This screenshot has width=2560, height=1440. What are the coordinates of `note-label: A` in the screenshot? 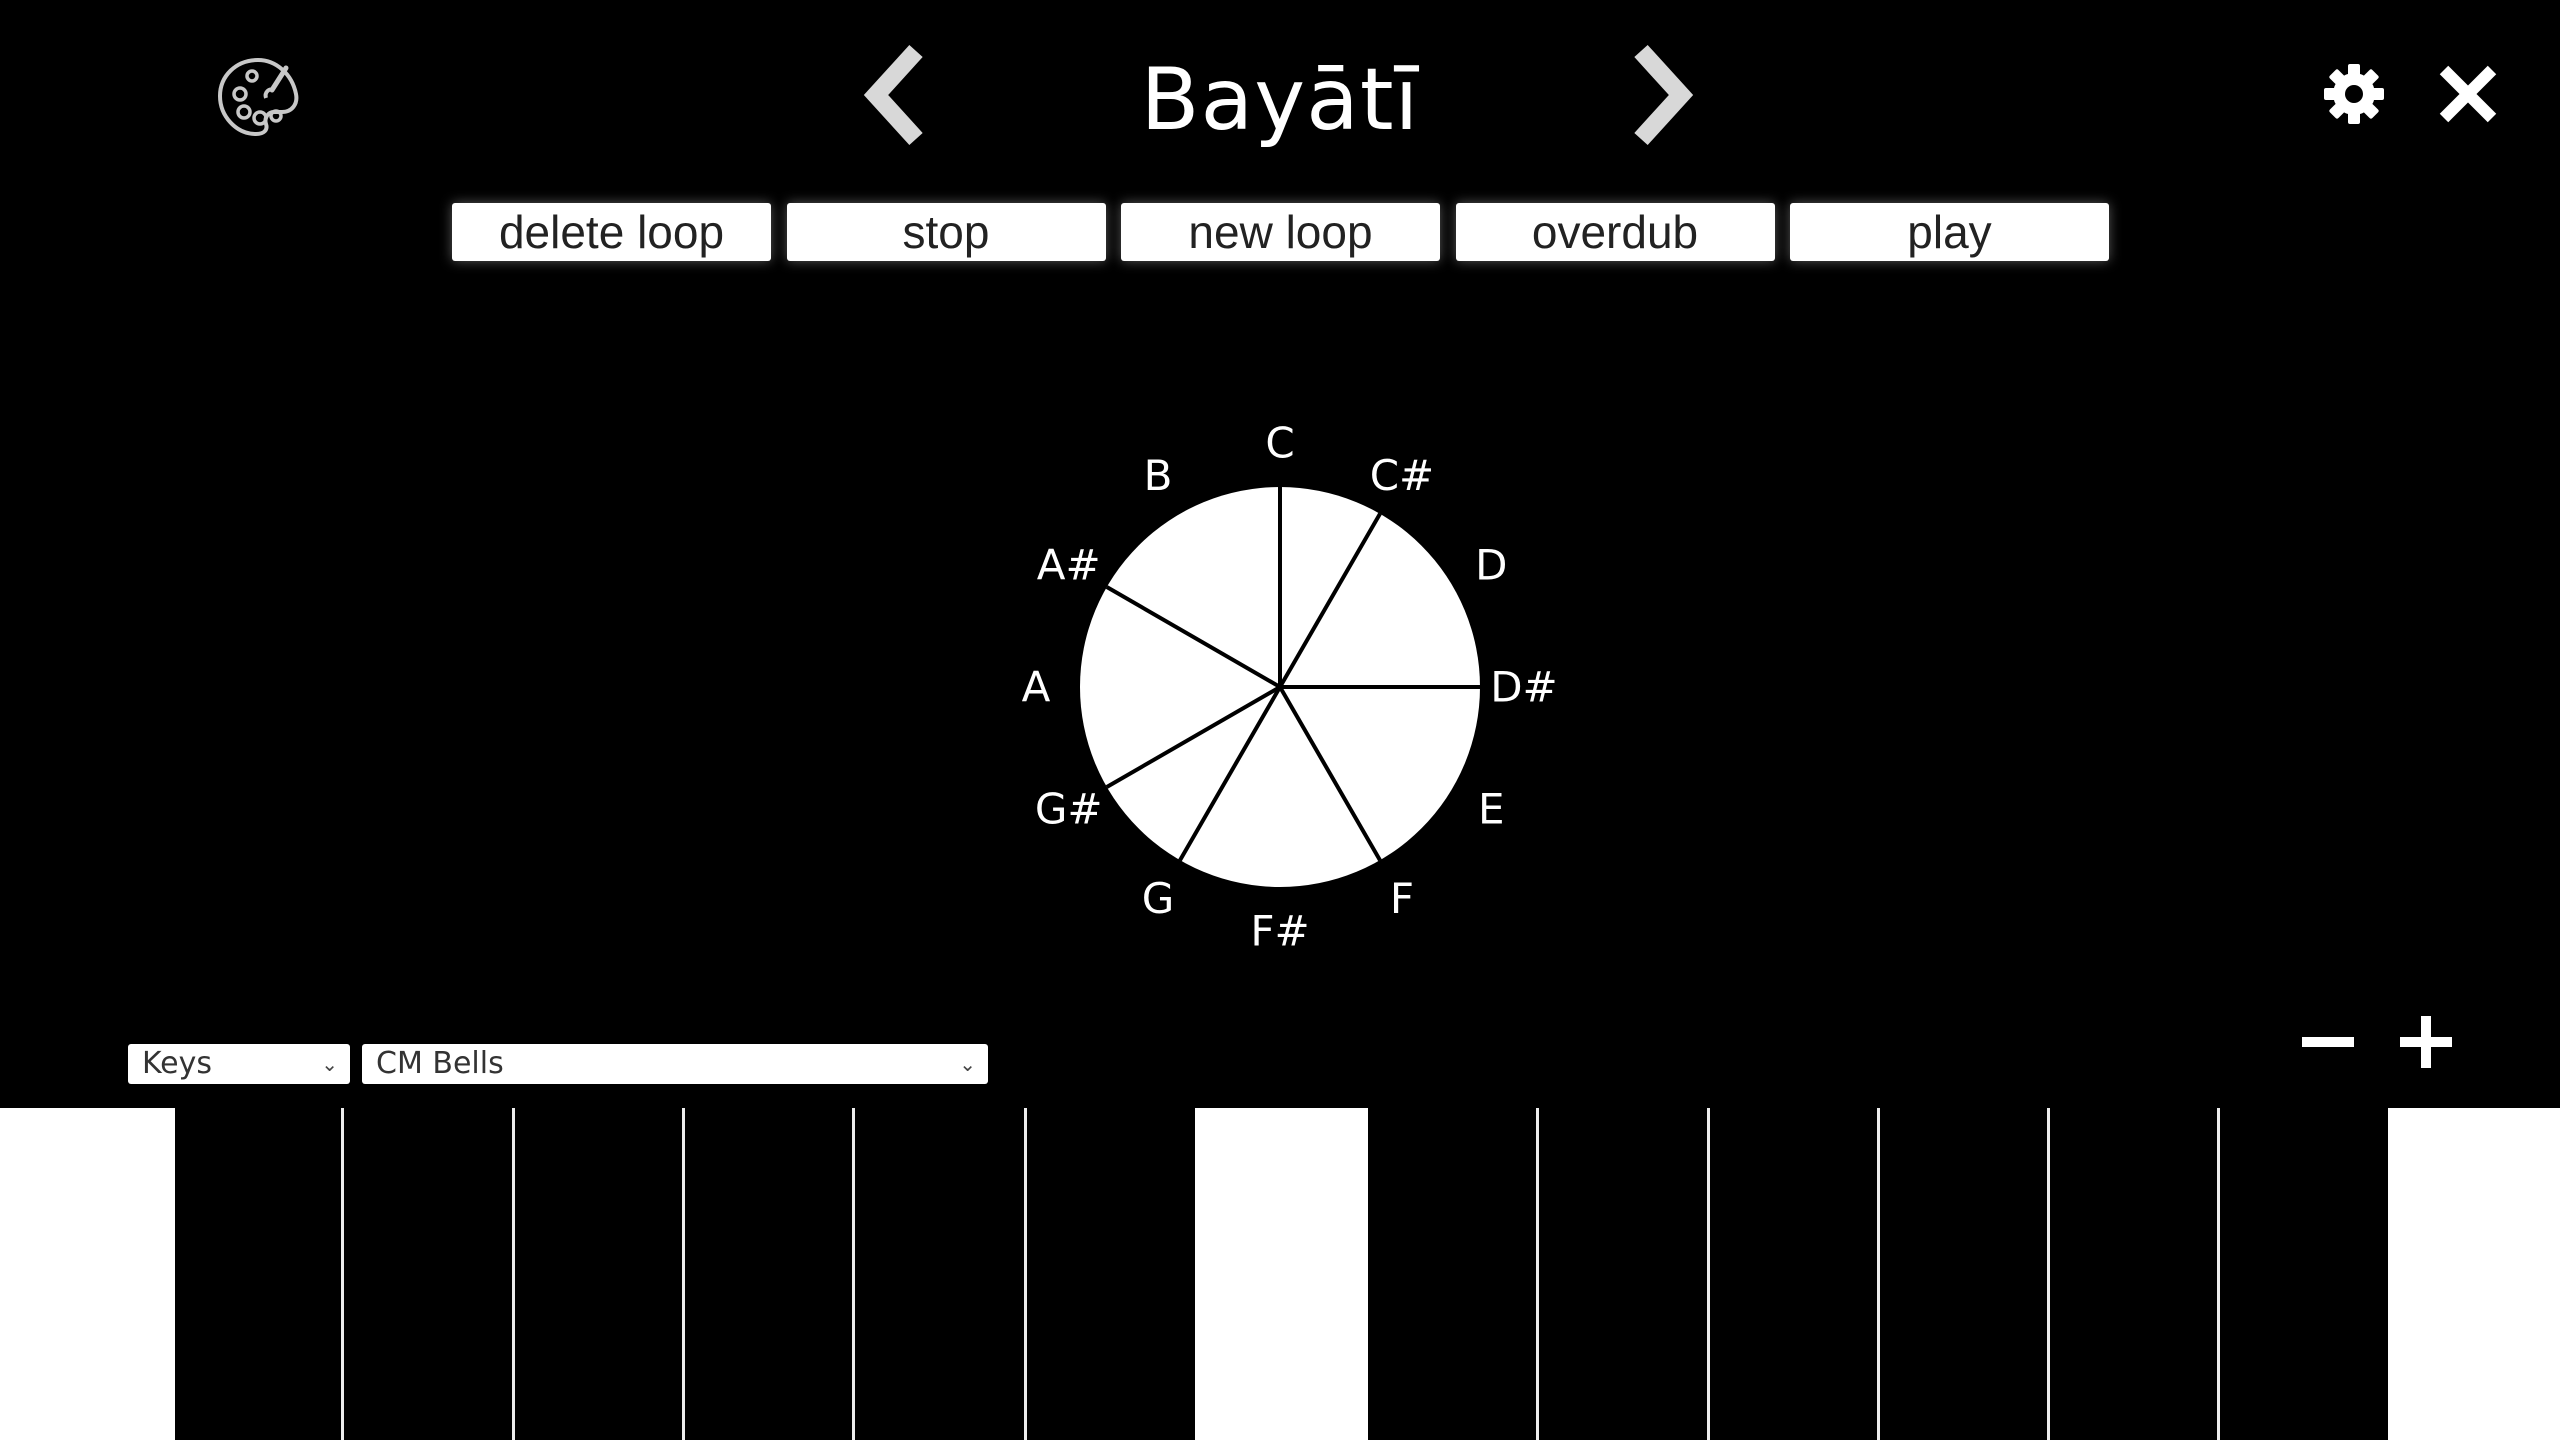 It's located at (1036, 687).